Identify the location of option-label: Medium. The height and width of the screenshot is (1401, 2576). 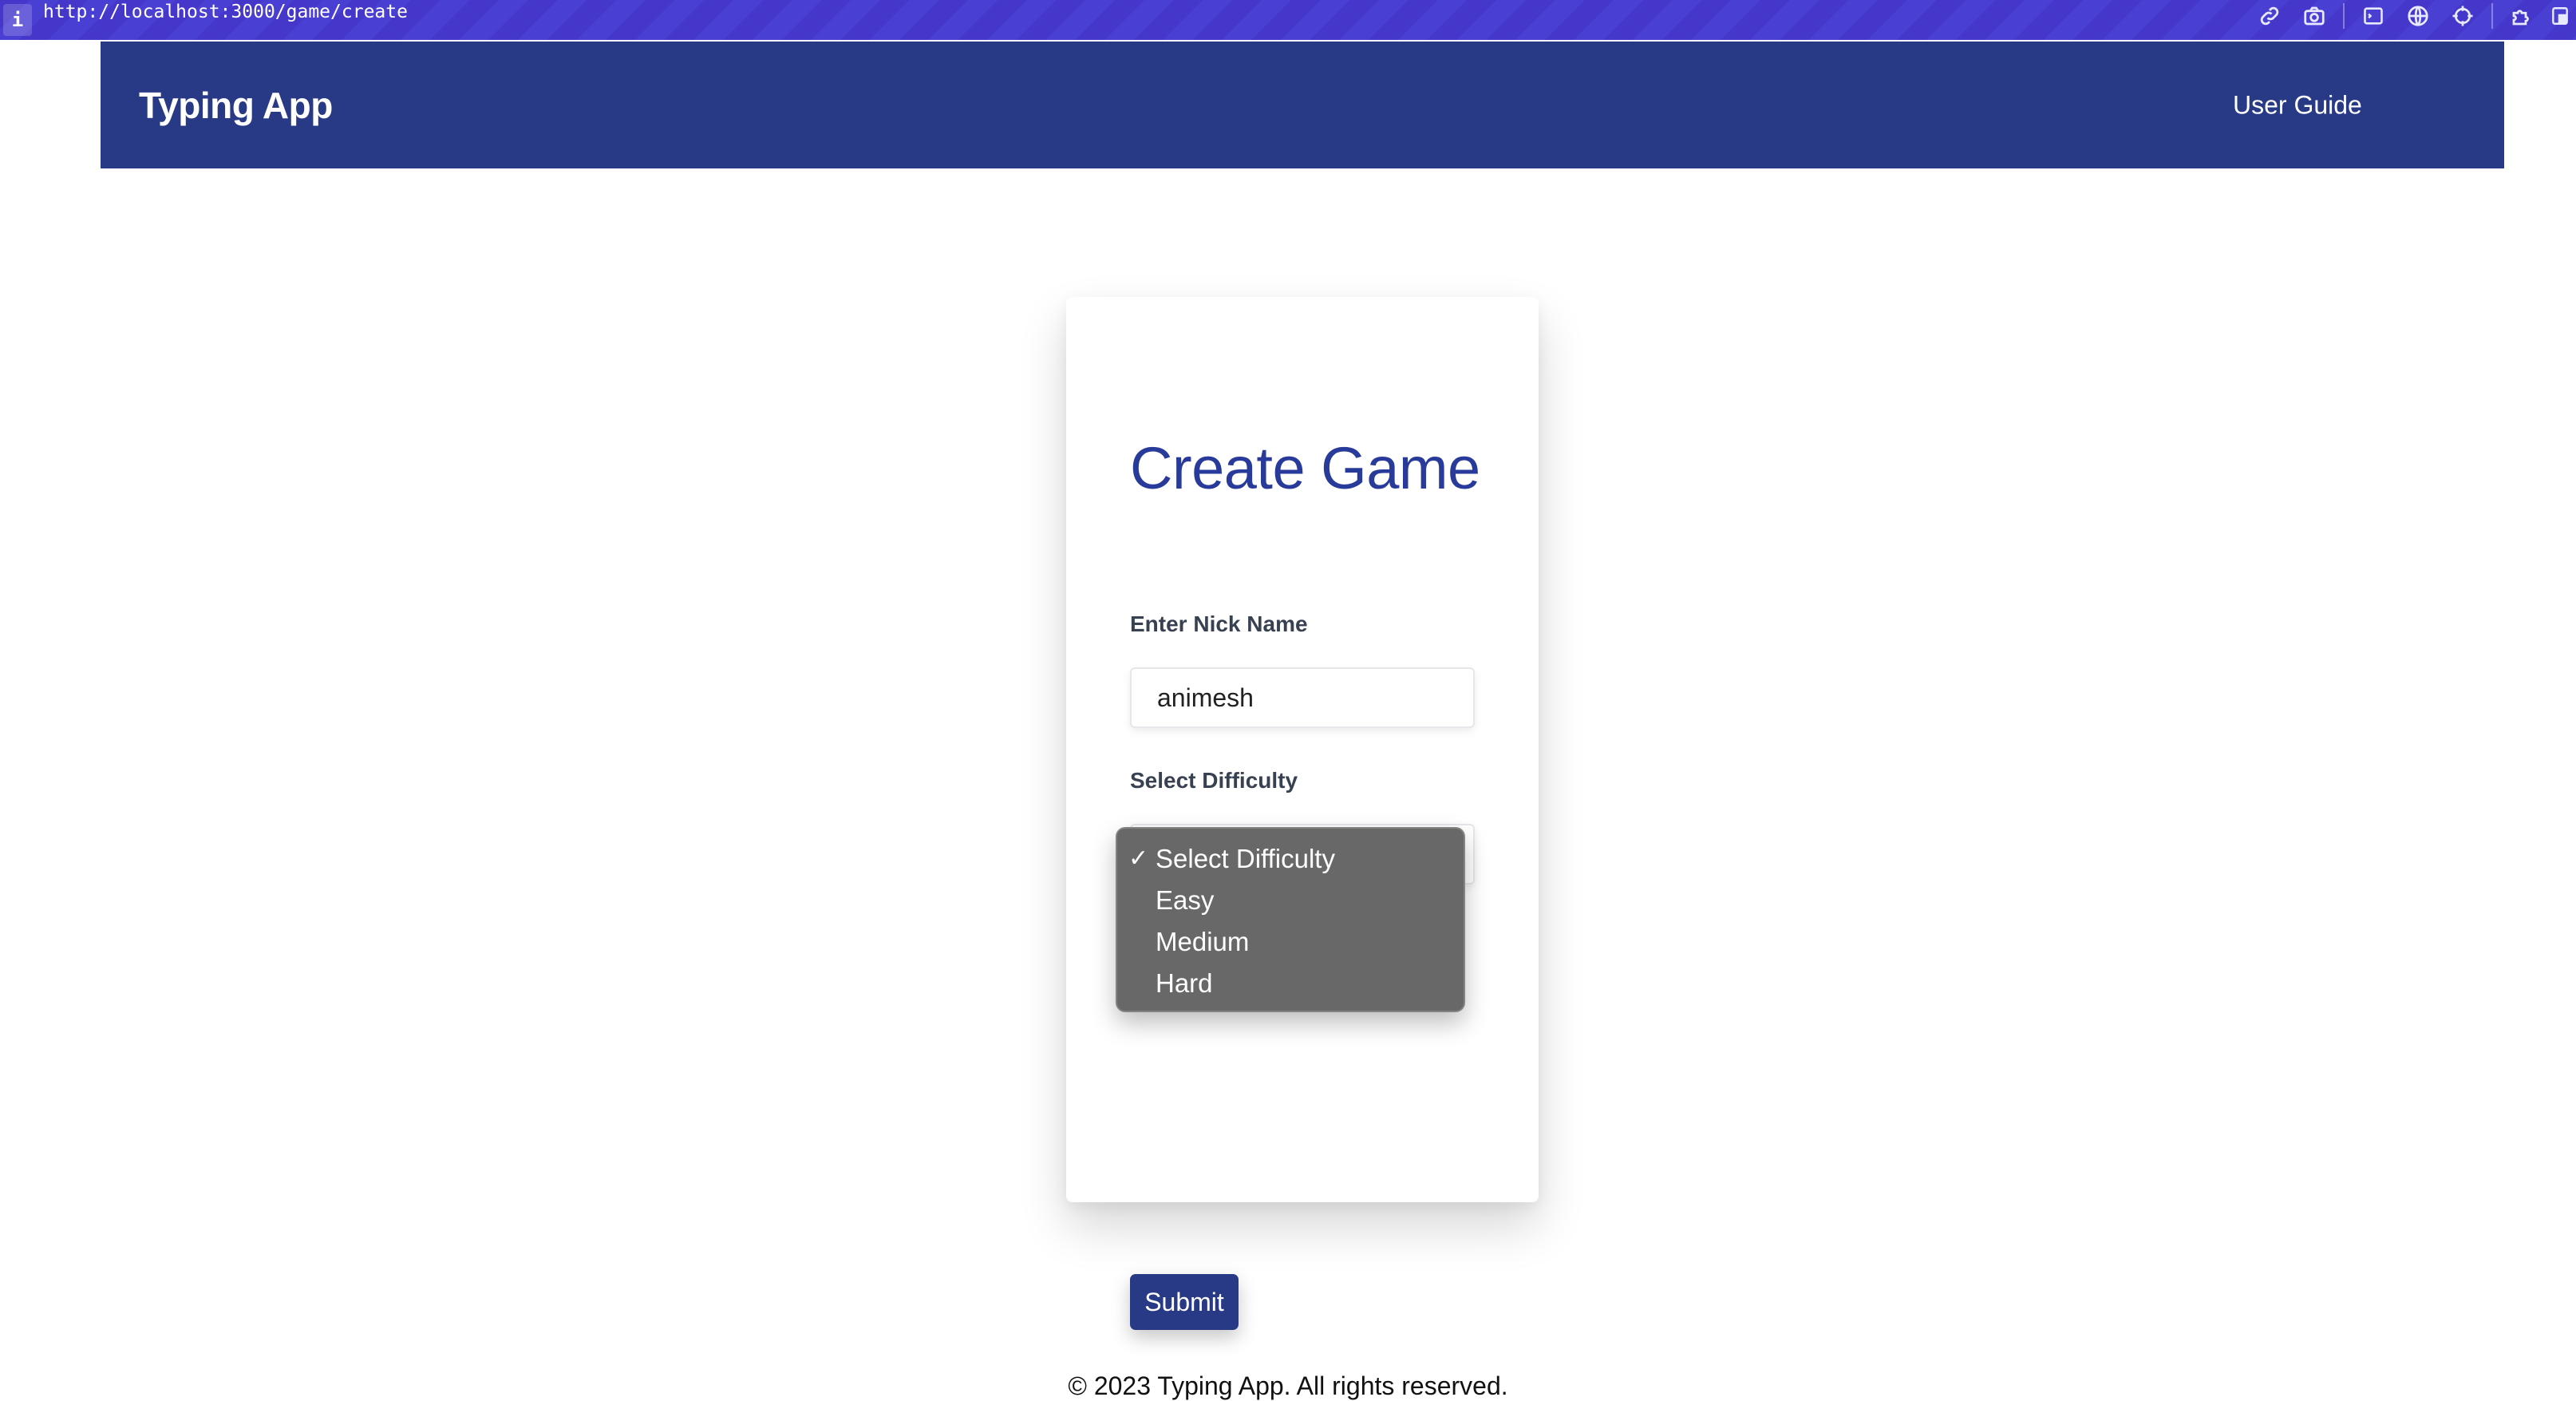
(1203, 942).